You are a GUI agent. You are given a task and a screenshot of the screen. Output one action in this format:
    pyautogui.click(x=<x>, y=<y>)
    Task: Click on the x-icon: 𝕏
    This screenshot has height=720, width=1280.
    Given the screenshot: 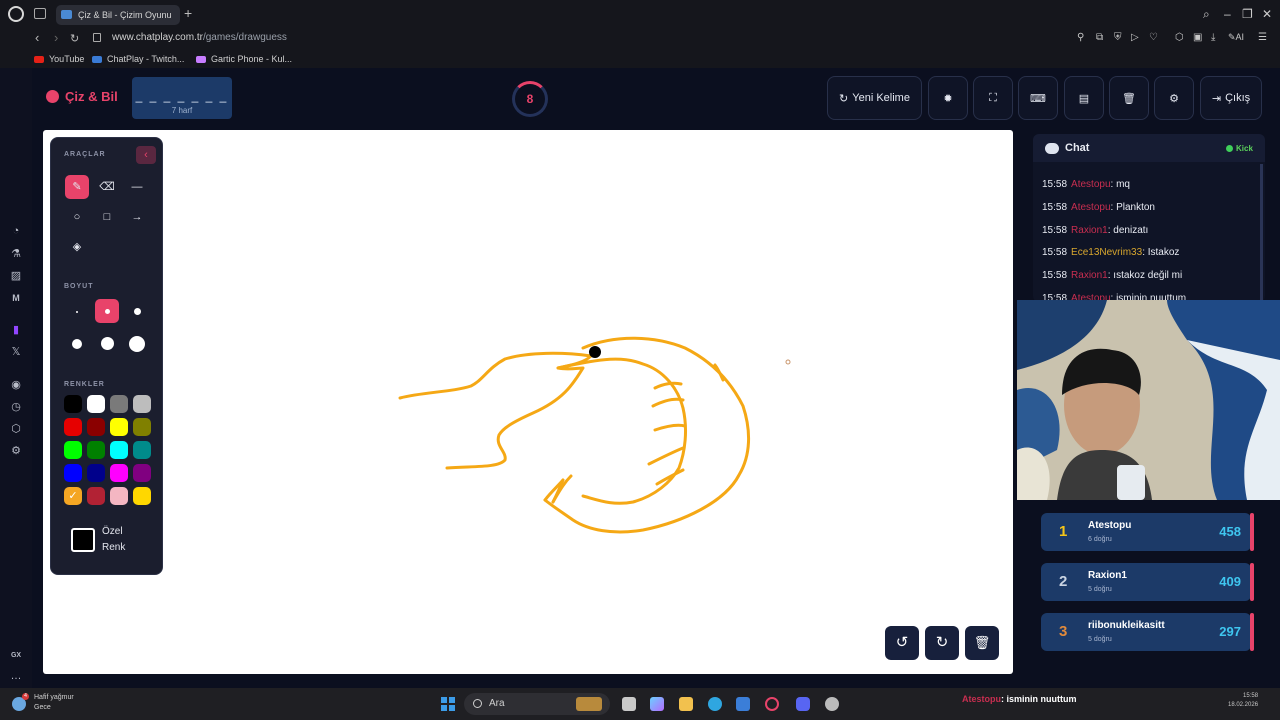 What is the action you would take?
    pyautogui.click(x=16, y=352)
    